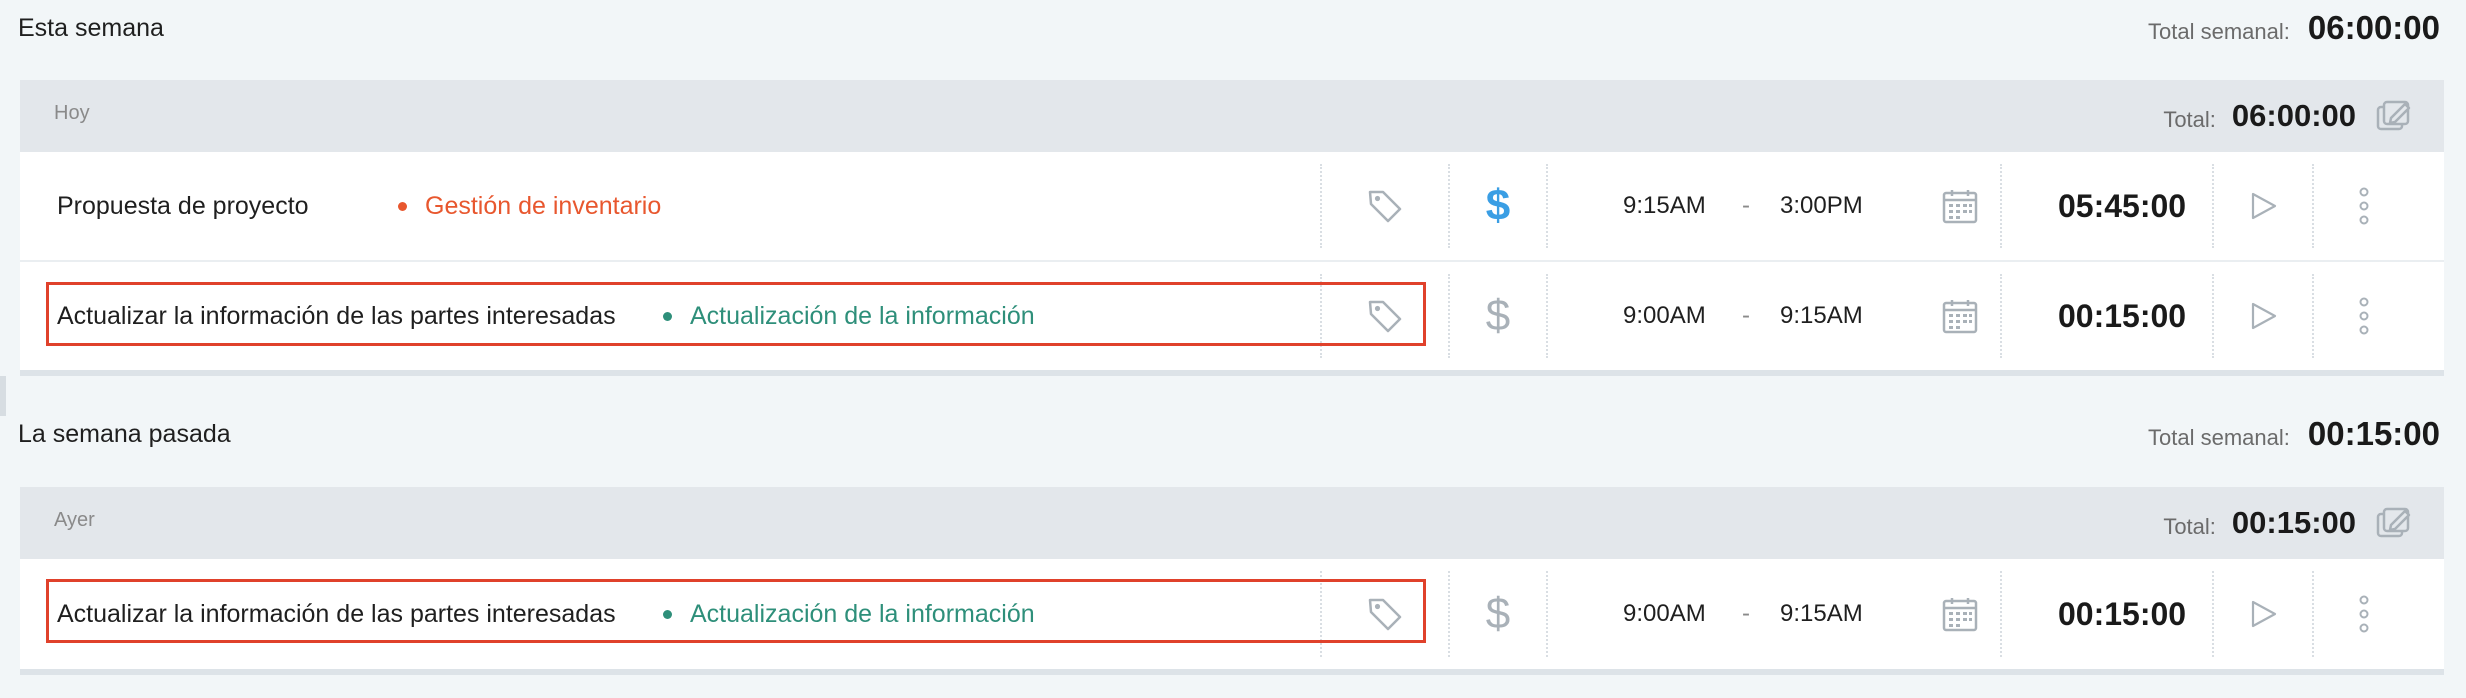  Describe the element at coordinates (2294, 28) in the screenshot. I see `week-total: Total semanal: 06:00:00` at that location.